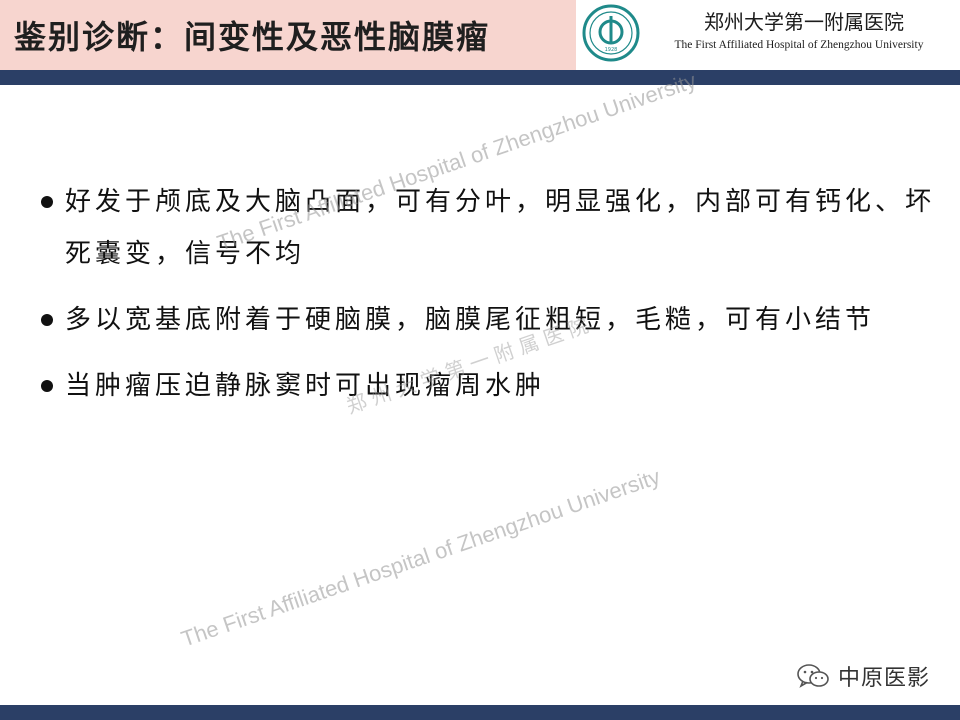  What do you see at coordinates (883, 678) in the screenshot?
I see `source-label: 中原医影` at bounding box center [883, 678].